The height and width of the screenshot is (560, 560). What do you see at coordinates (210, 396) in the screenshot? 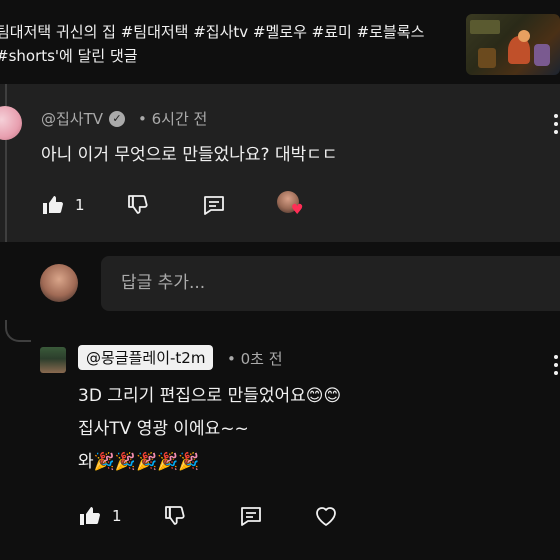
I see `reply-line: 3D 그리기 편집으로 만들었어요😊😊` at bounding box center [210, 396].